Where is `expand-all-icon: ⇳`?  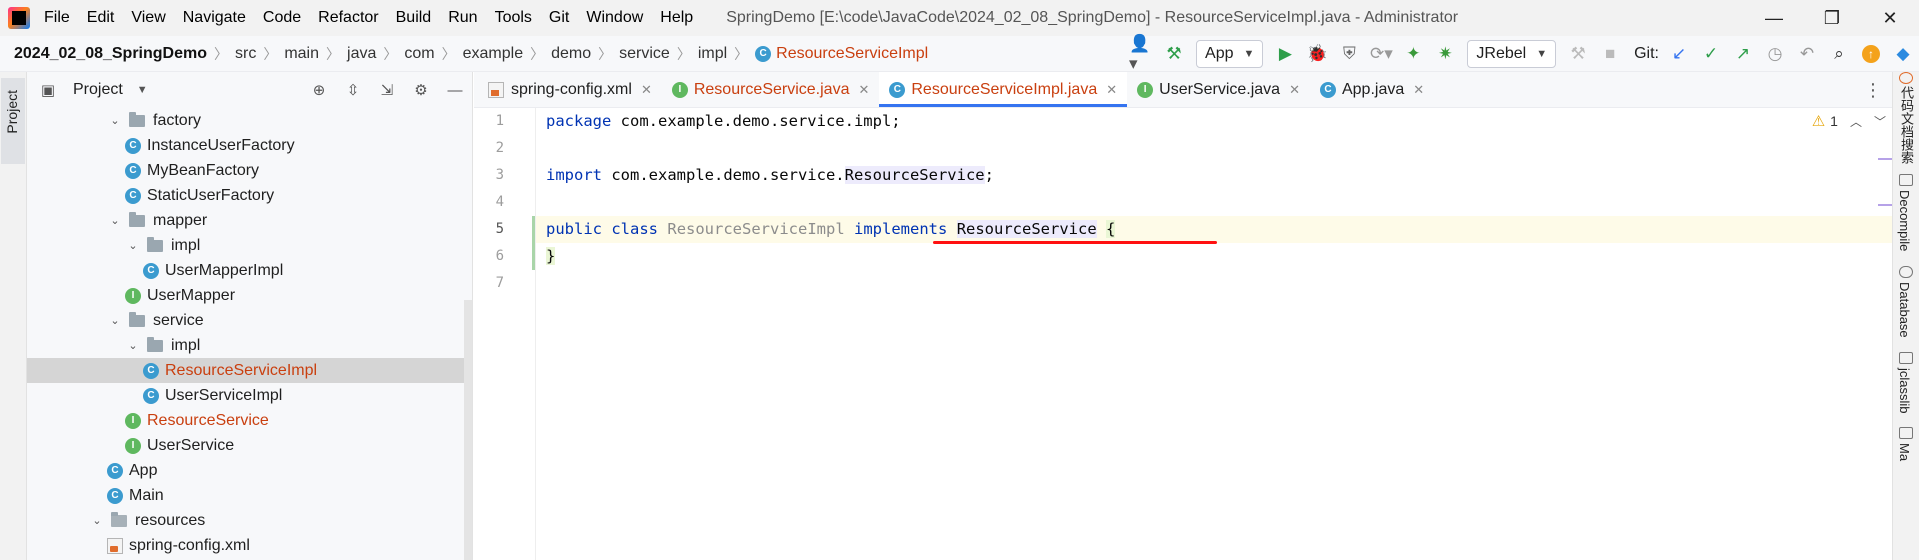
expand-all-icon: ⇳ is located at coordinates (353, 90).